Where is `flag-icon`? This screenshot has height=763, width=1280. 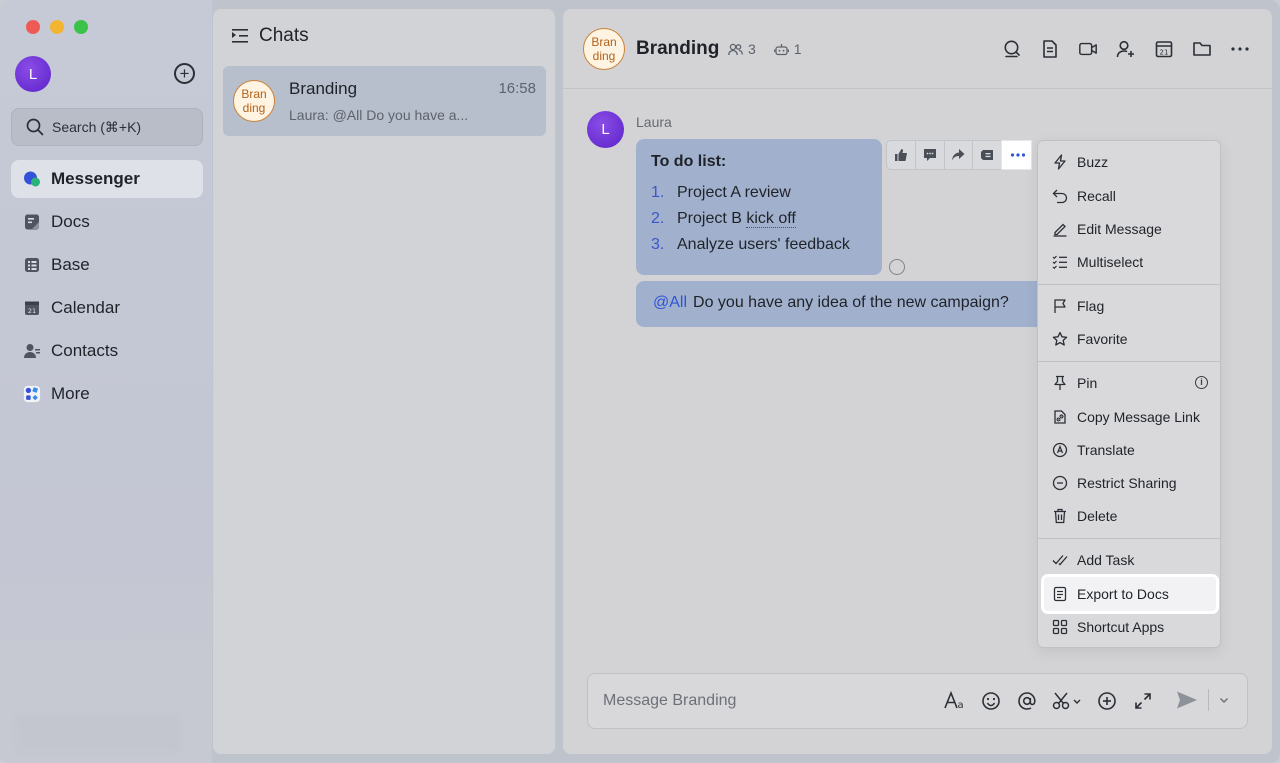
flag-icon is located at coordinates (1060, 306).